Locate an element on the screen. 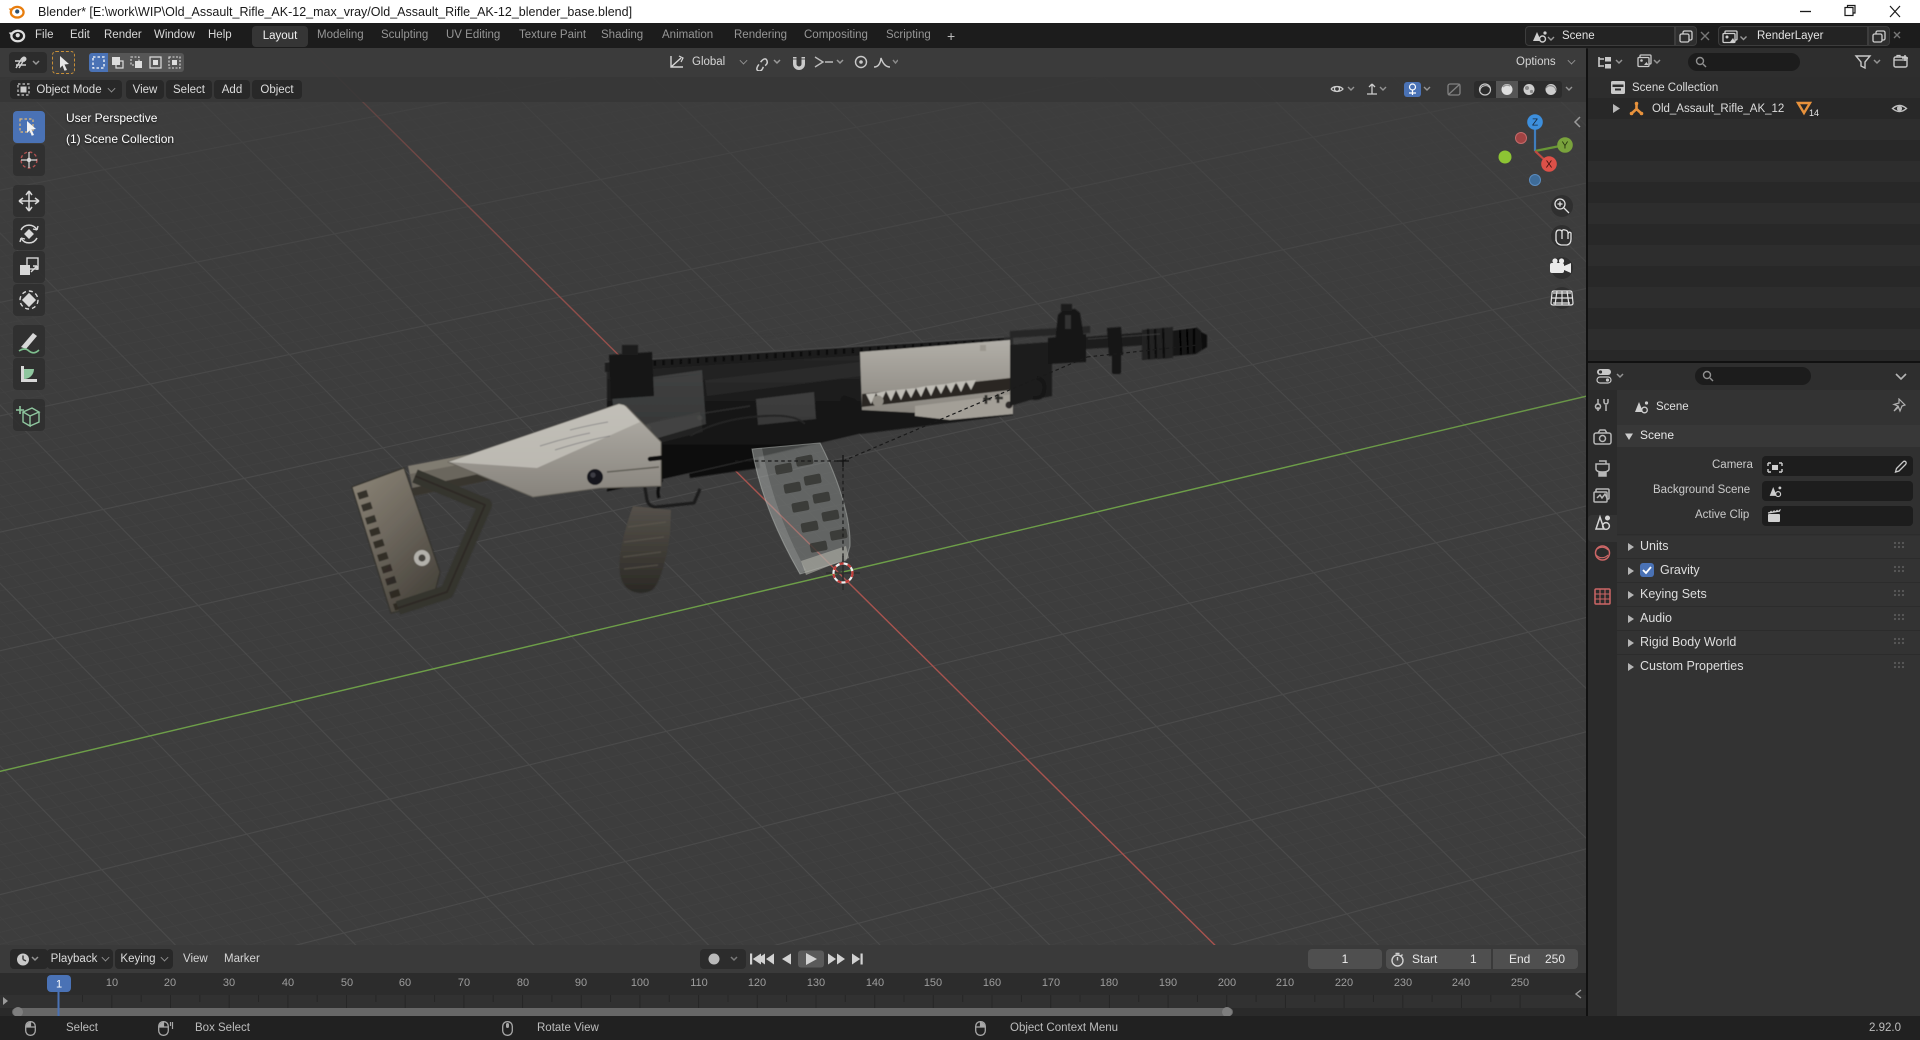 The width and height of the screenshot is (1920, 1040). svg-text: 1 is located at coordinates (59, 985).